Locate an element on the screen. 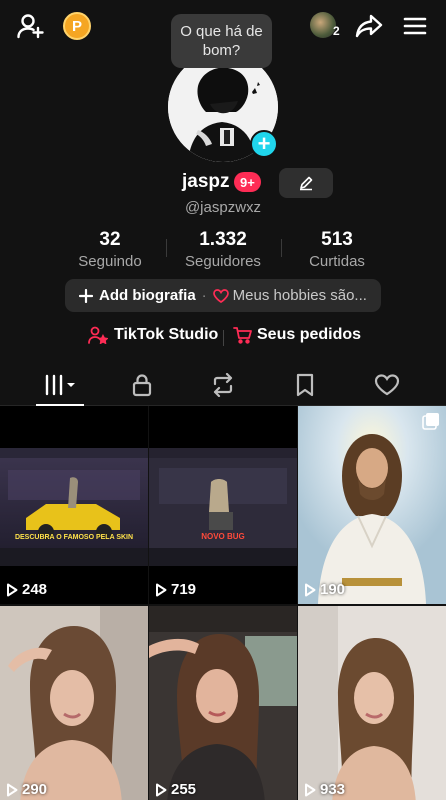 The image size is (446, 800). menu-icon is located at coordinates (415, 26).